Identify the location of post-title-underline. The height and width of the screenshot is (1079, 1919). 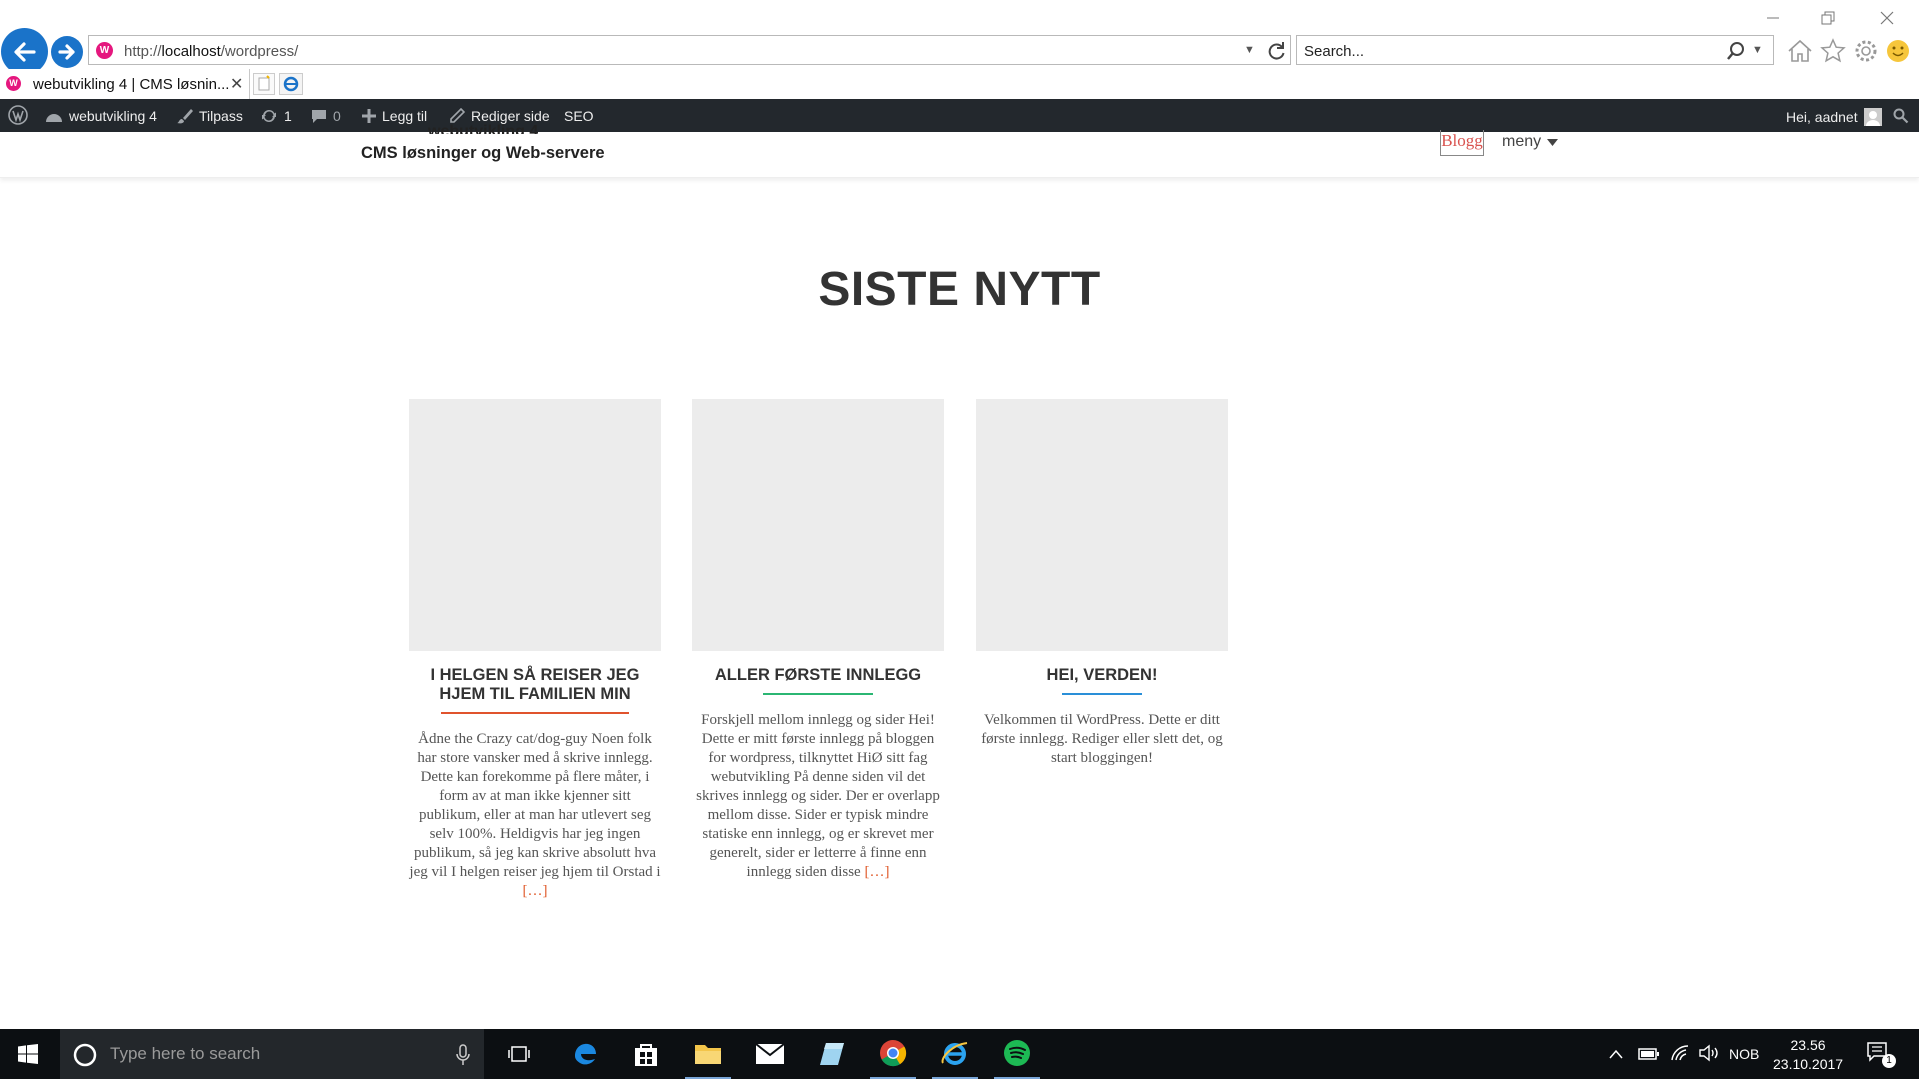
(535, 713).